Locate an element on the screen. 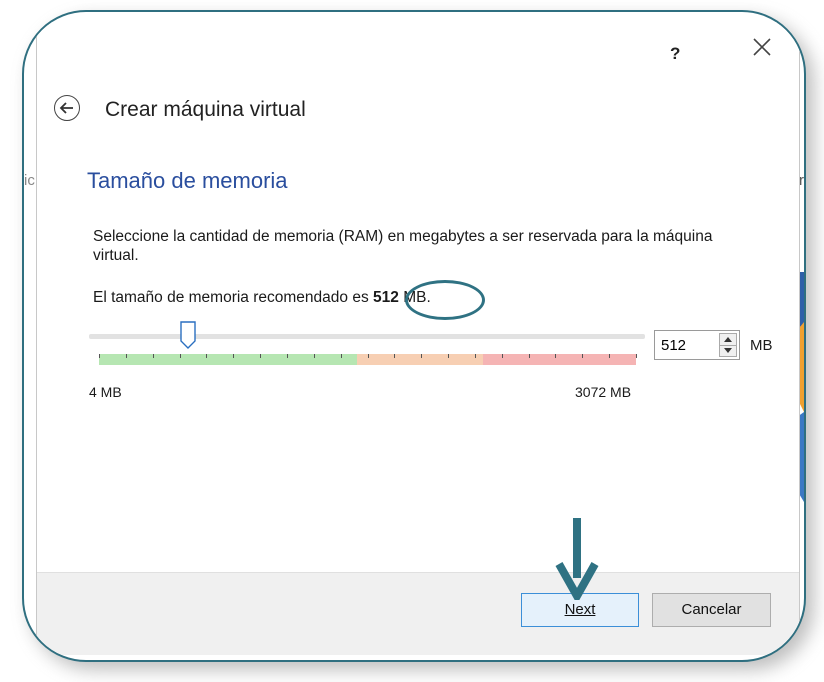 The height and width of the screenshot is (682, 824). next-button-label: Next is located at coordinates (580, 609).